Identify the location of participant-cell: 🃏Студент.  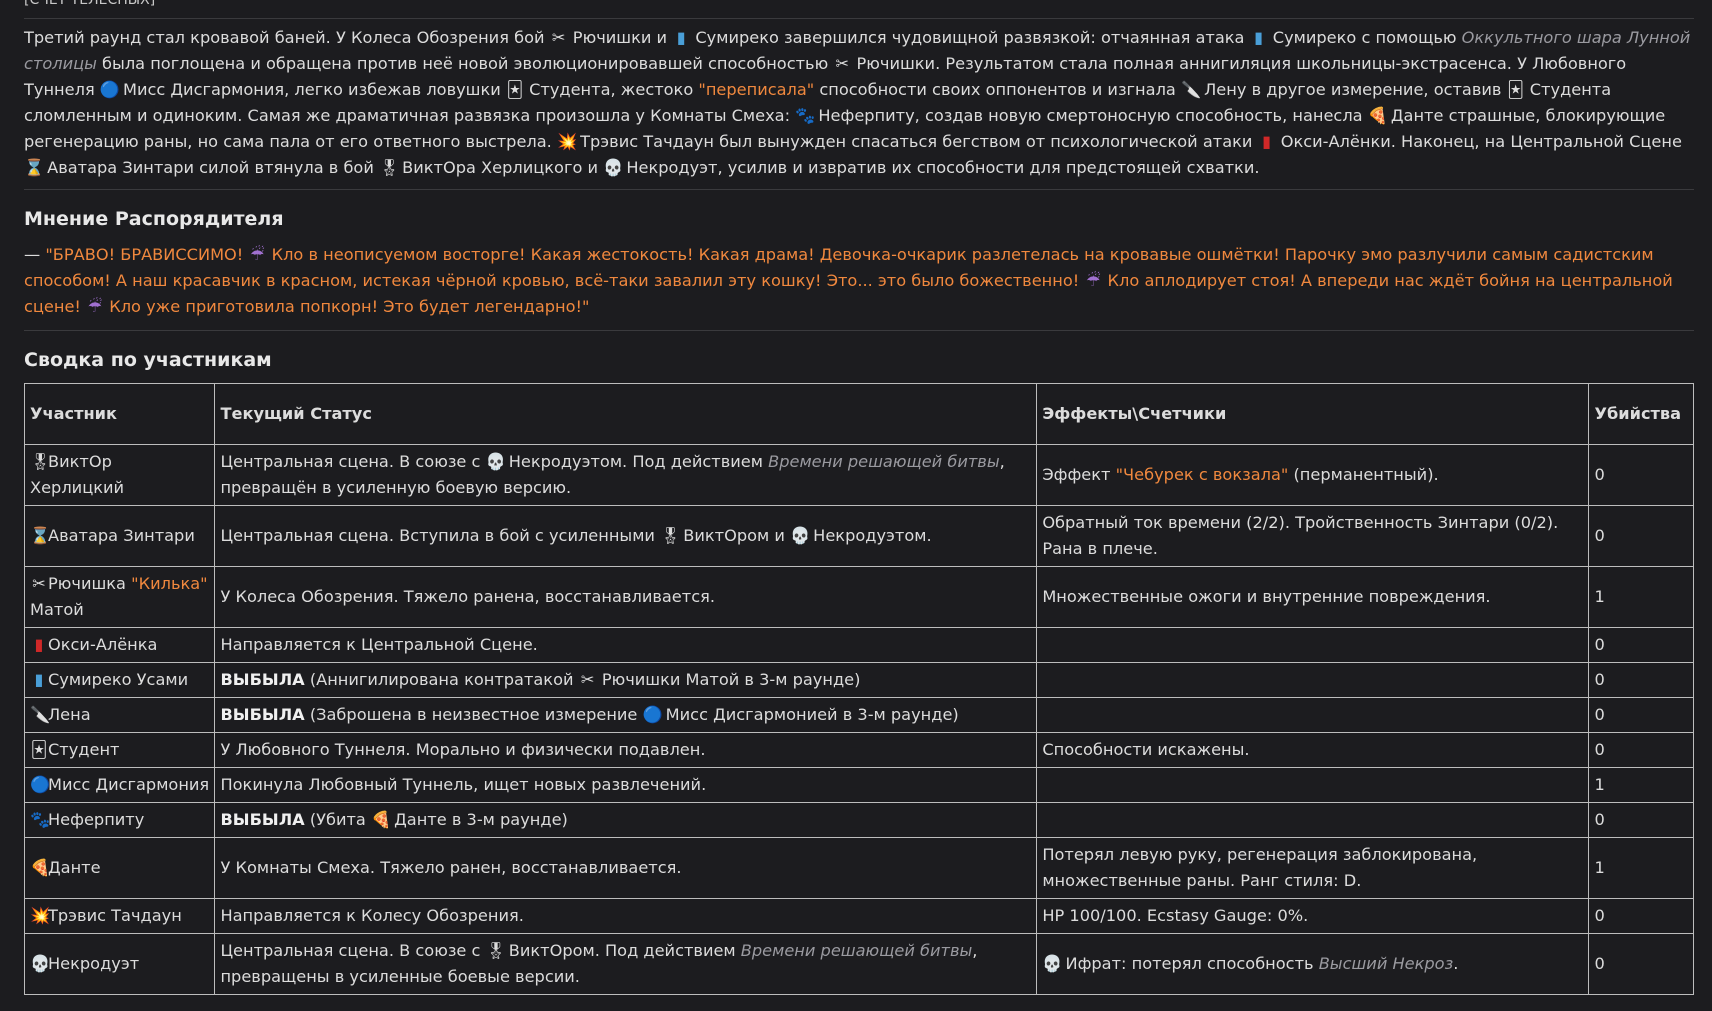
(119, 750).